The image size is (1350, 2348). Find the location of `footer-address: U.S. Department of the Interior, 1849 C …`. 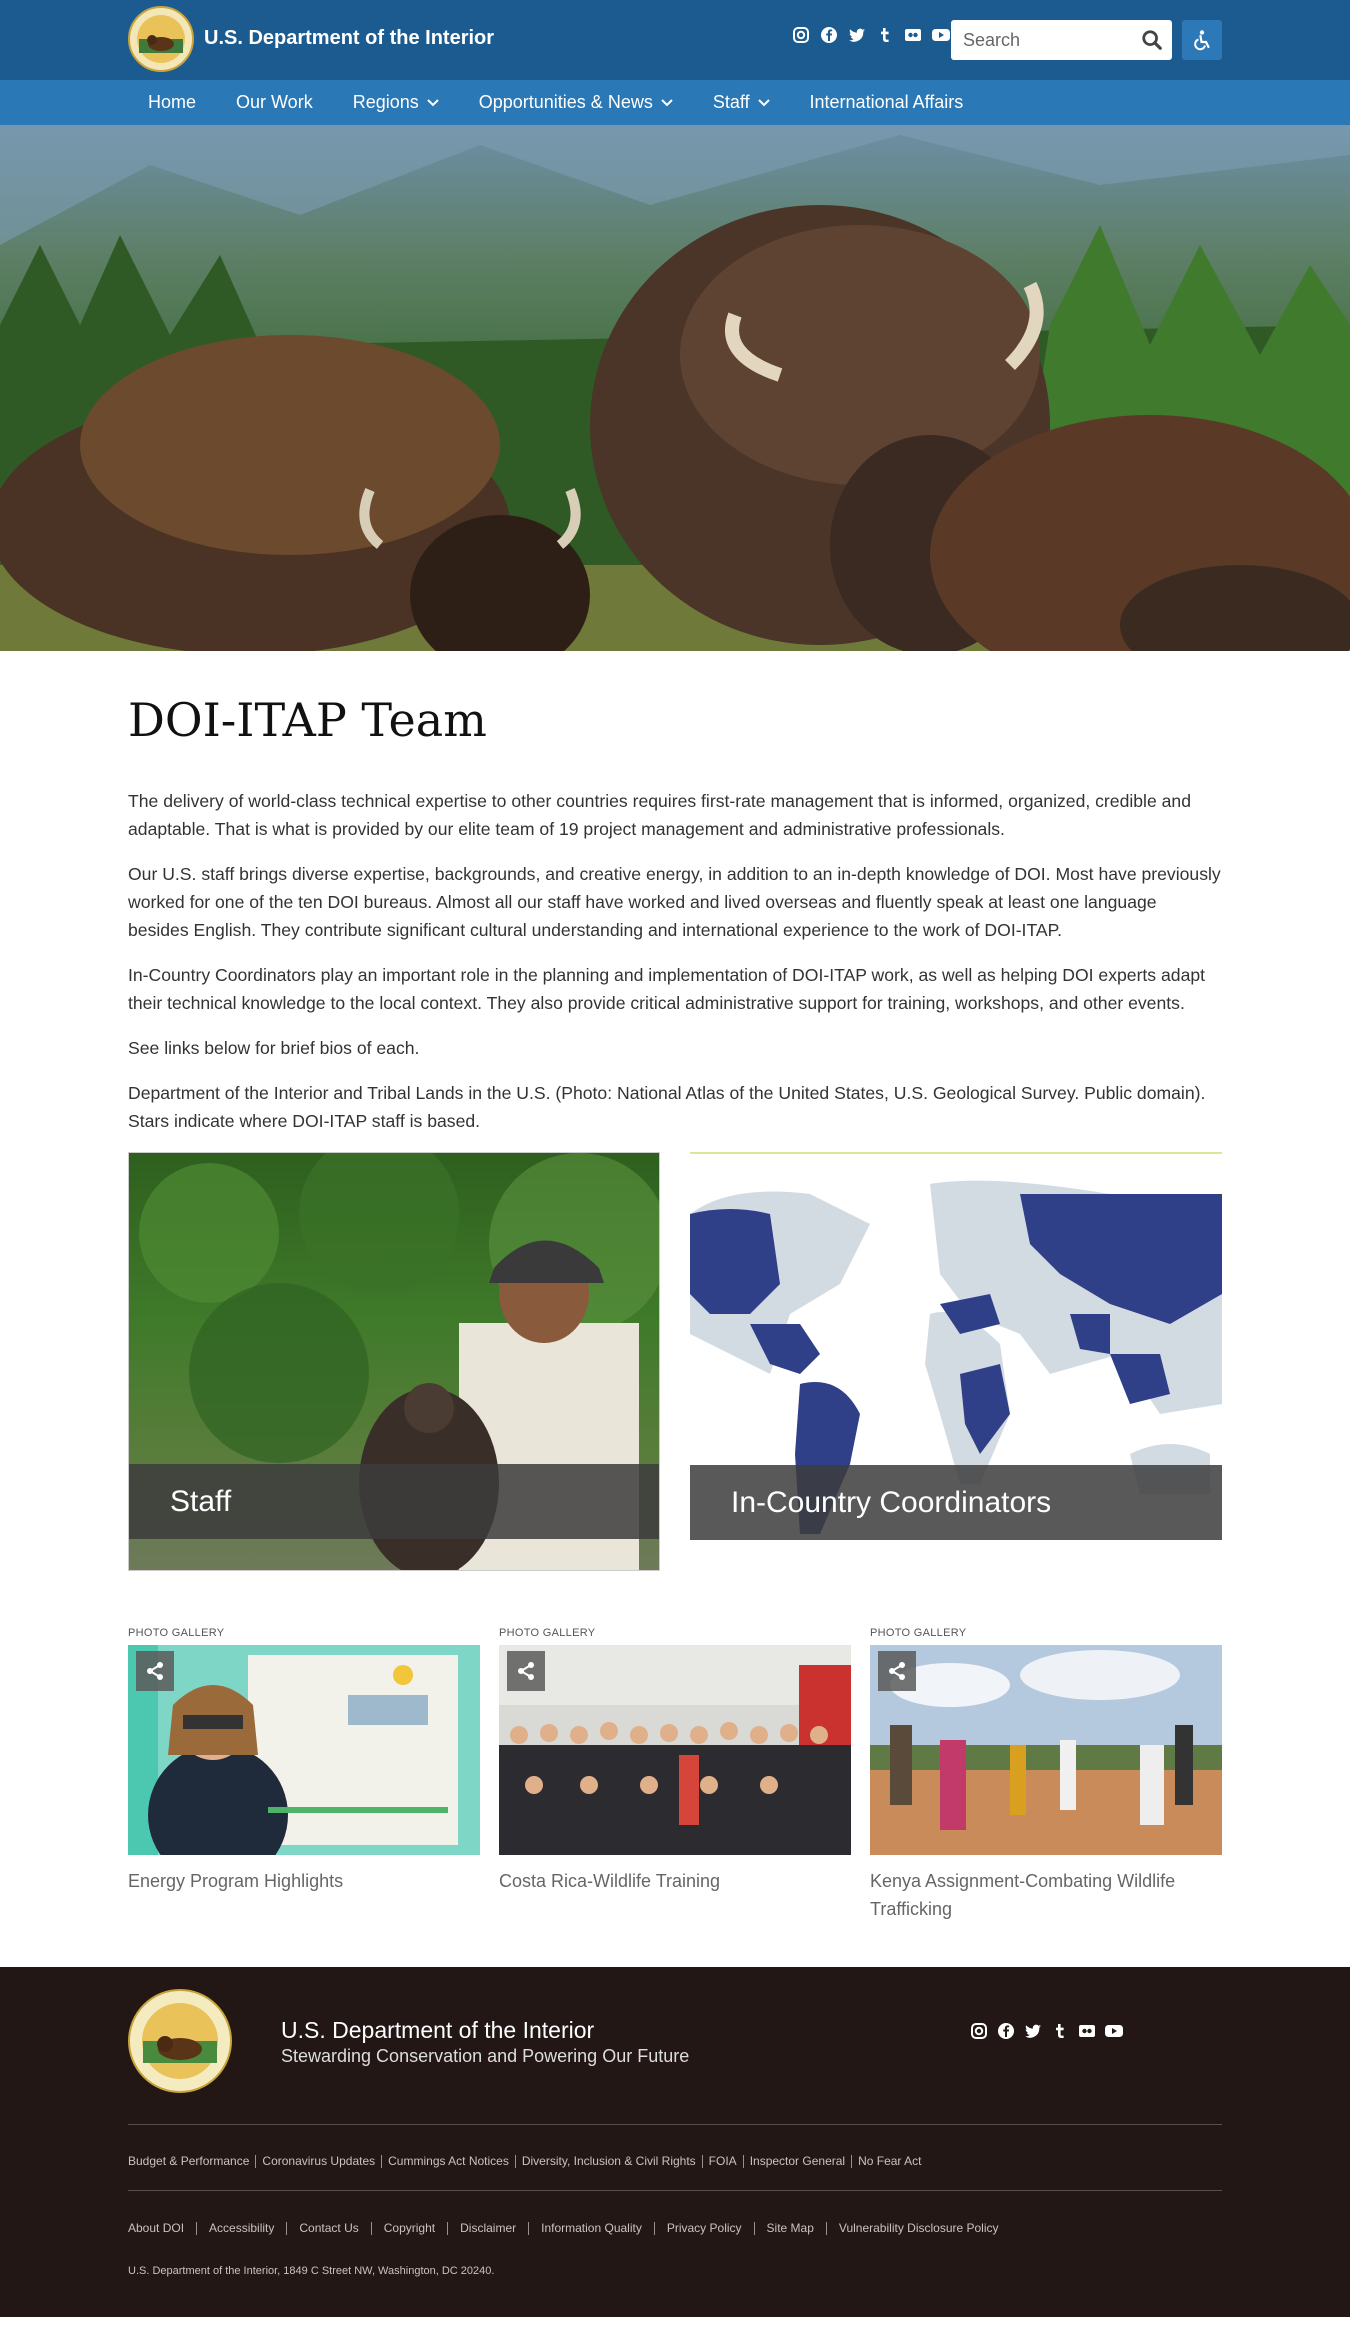

footer-address: U.S. Department of the Interior, 1849 C … is located at coordinates (311, 2271).